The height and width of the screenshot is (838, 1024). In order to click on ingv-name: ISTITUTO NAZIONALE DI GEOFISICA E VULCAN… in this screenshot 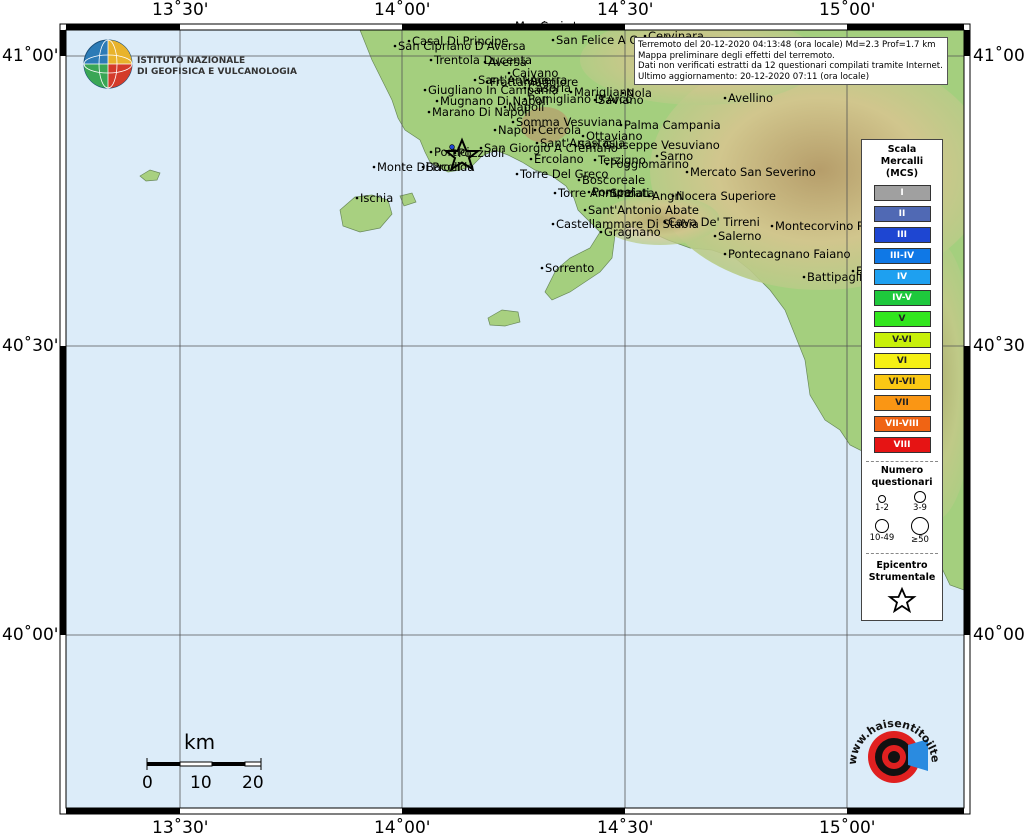, I will do `click(217, 67)`.